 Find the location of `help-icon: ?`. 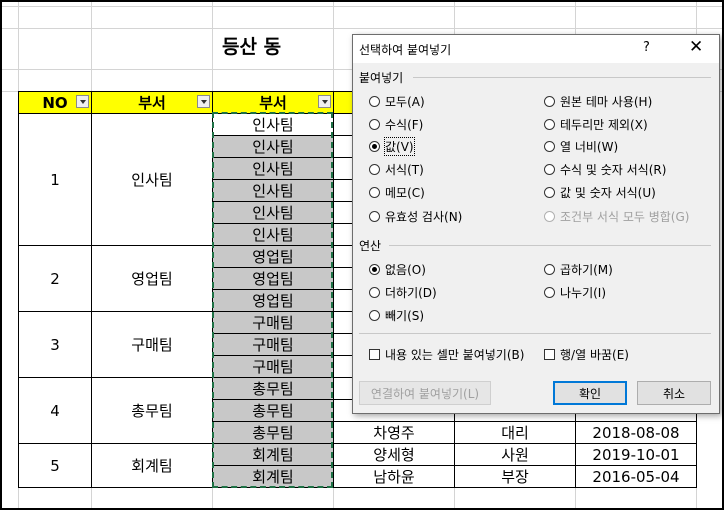

help-icon: ? is located at coordinates (646, 47).